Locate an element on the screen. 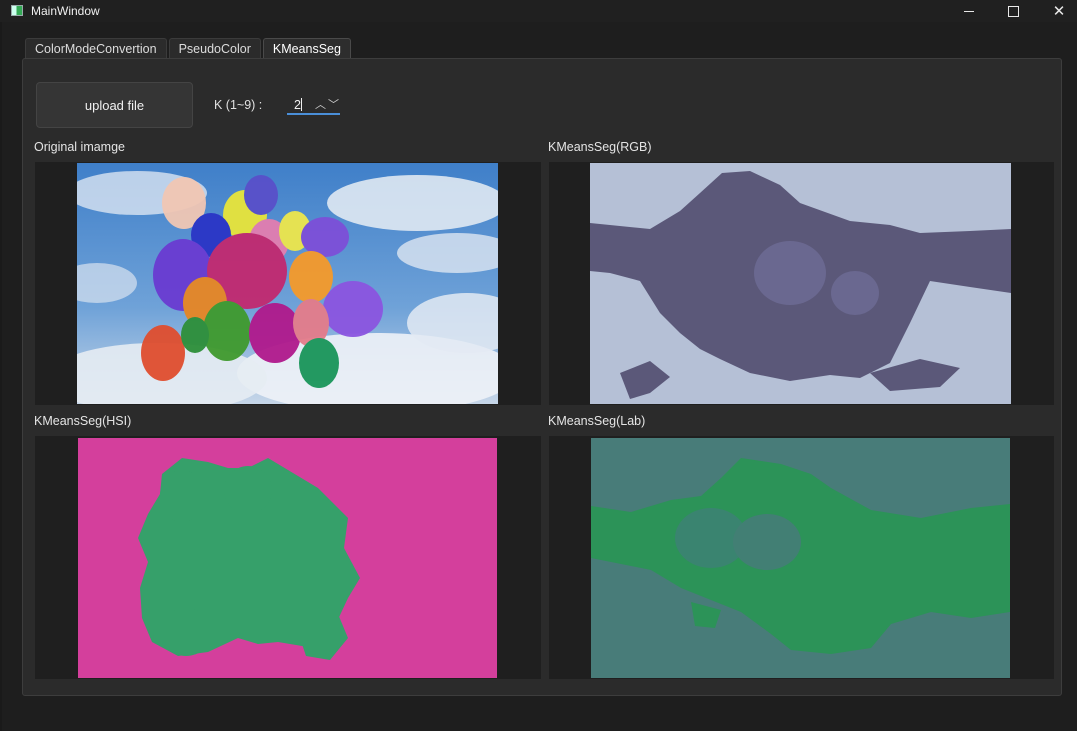 This screenshot has width=1077, height=731. window-title: MainWindow is located at coordinates (65, 11).